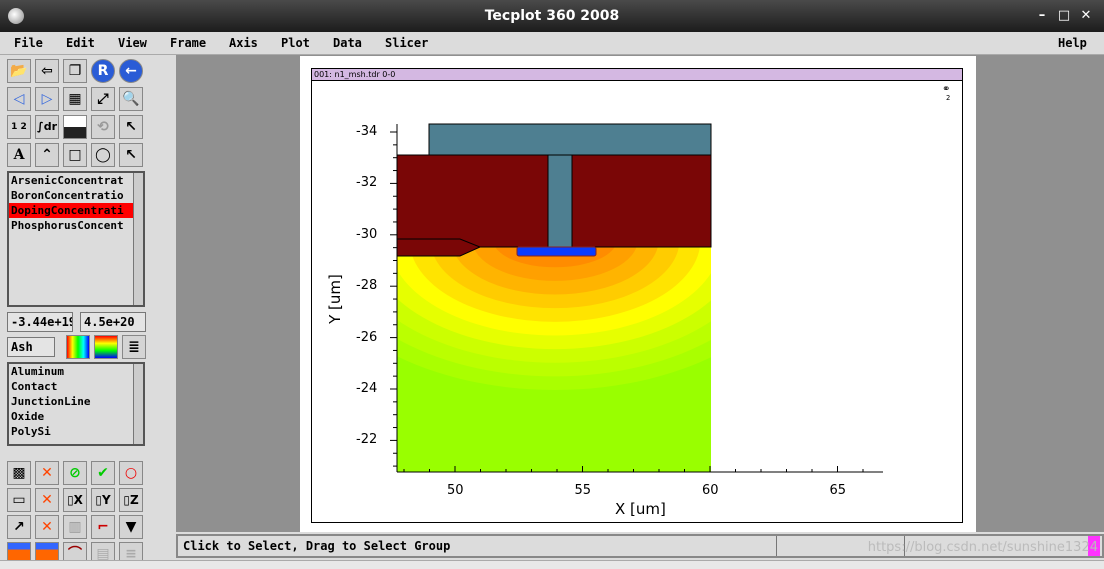 The width and height of the screenshot is (1104, 569). What do you see at coordinates (334, 299) in the screenshot?
I see `y-axis-label: Y [um]` at bounding box center [334, 299].